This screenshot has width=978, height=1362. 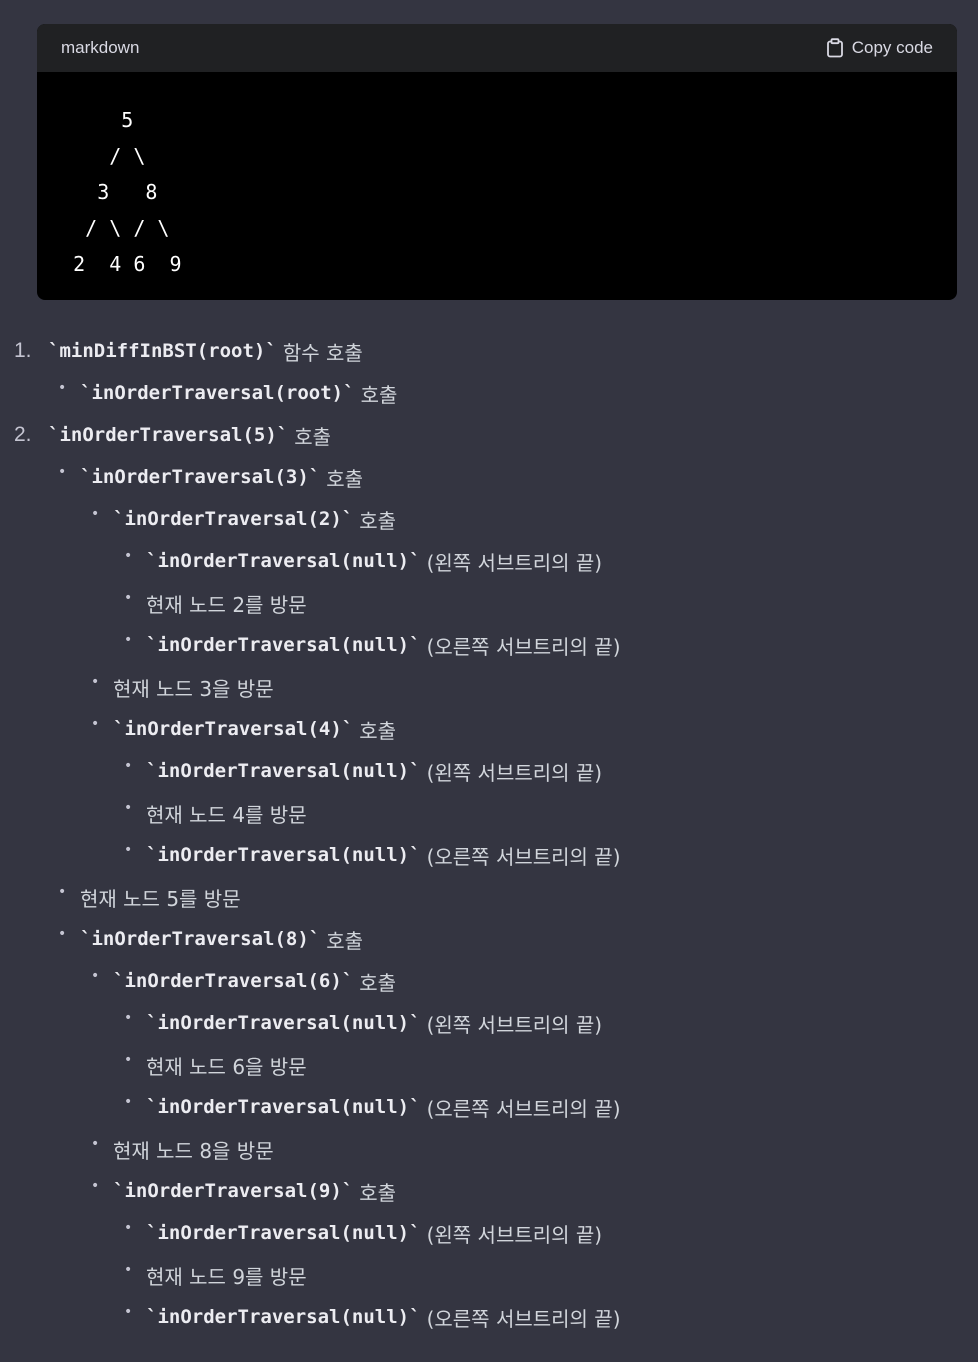 What do you see at coordinates (489, 435) in the screenshot?
I see `list-item: 2. ` inOrderTraversal(5) ` 호출` at bounding box center [489, 435].